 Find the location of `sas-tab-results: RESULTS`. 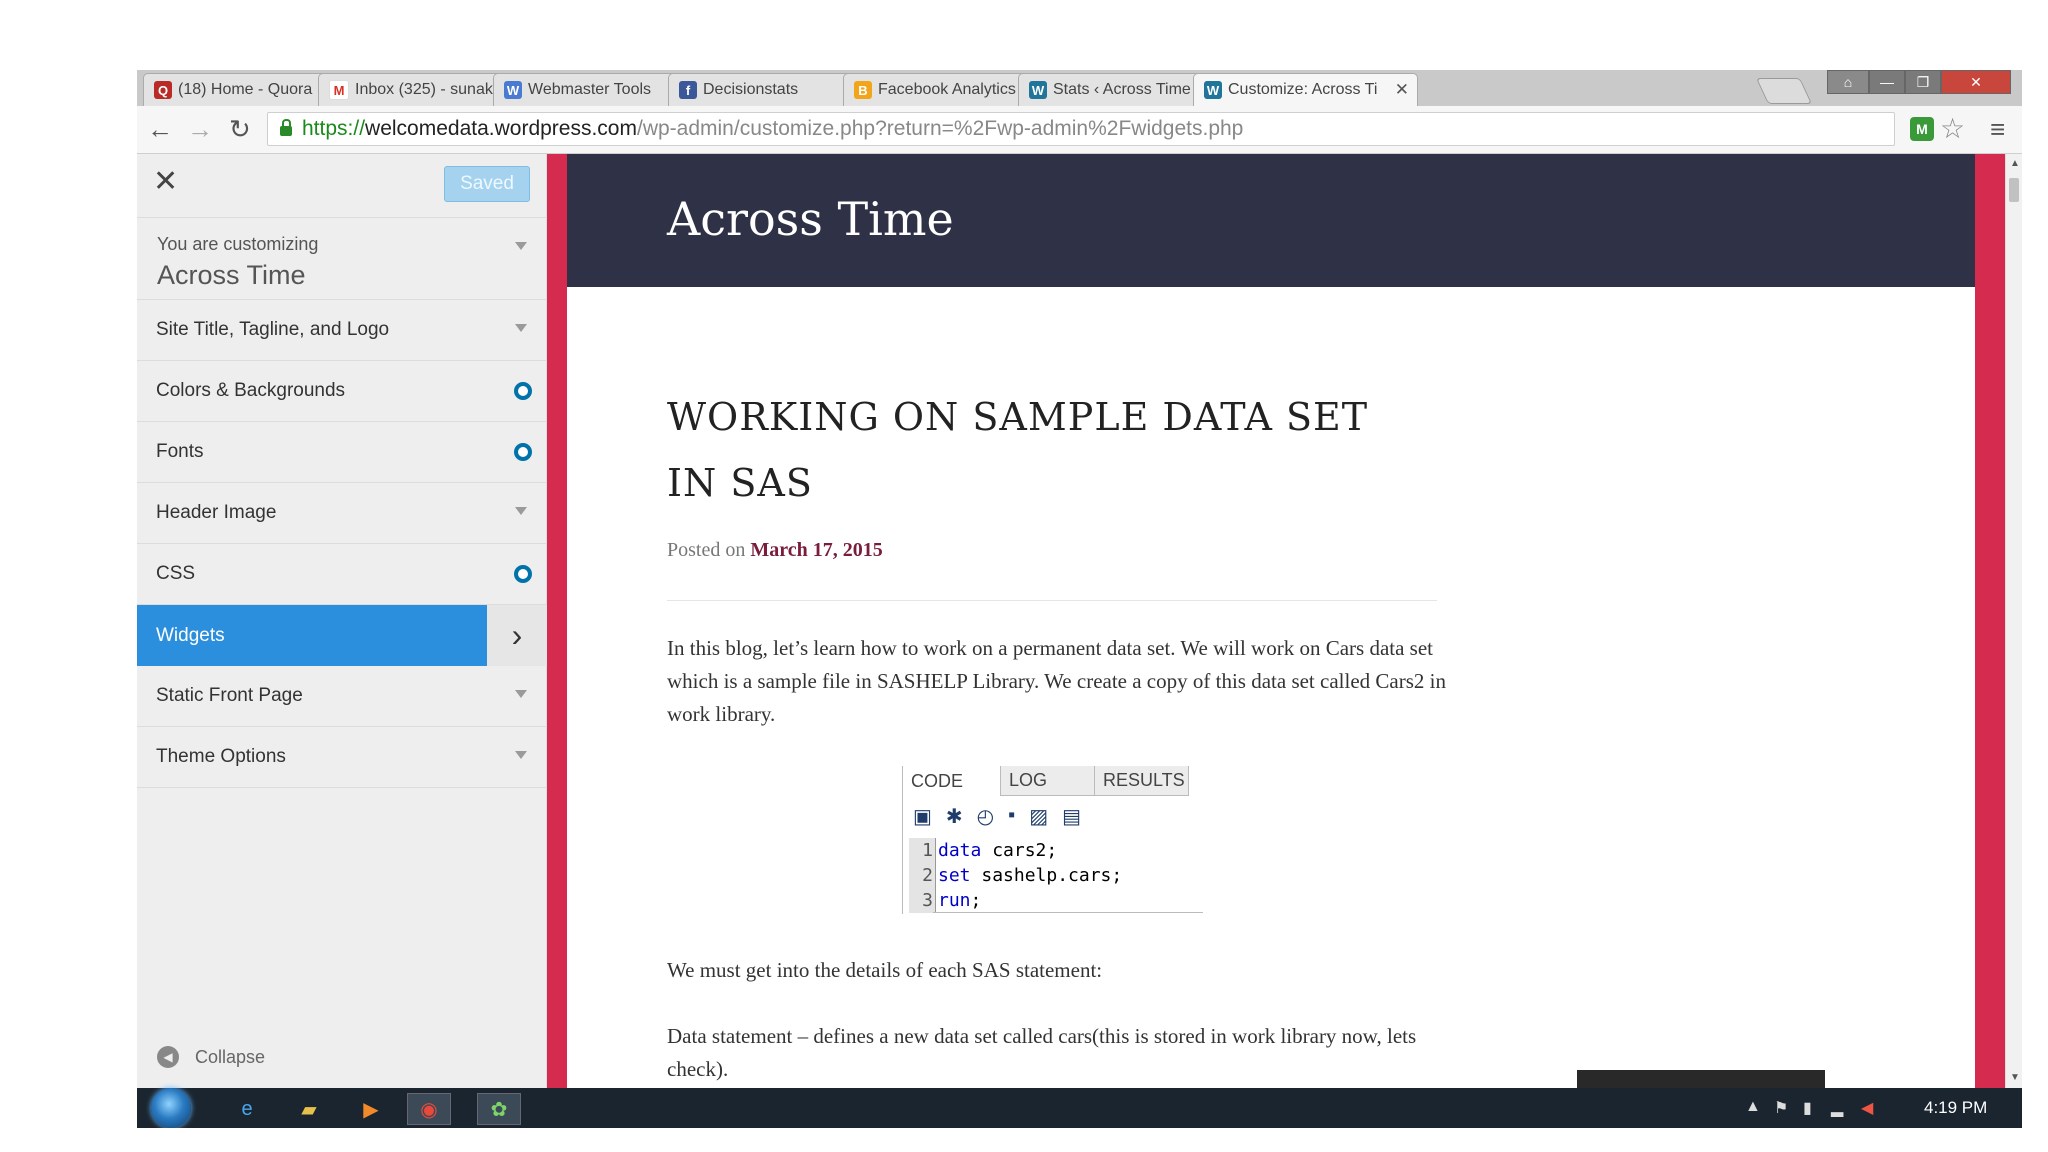

sas-tab-results: RESULTS is located at coordinates (1142, 781).